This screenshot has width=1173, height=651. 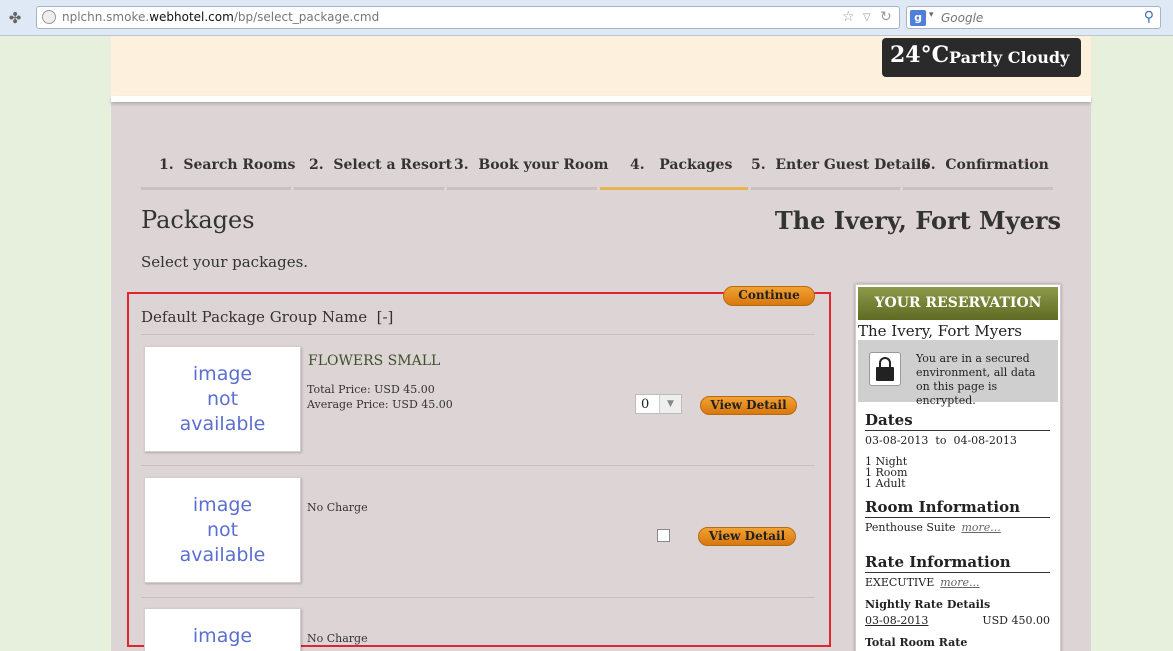 What do you see at coordinates (225, 262) in the screenshot?
I see `page-subtitle: Select your packages.` at bounding box center [225, 262].